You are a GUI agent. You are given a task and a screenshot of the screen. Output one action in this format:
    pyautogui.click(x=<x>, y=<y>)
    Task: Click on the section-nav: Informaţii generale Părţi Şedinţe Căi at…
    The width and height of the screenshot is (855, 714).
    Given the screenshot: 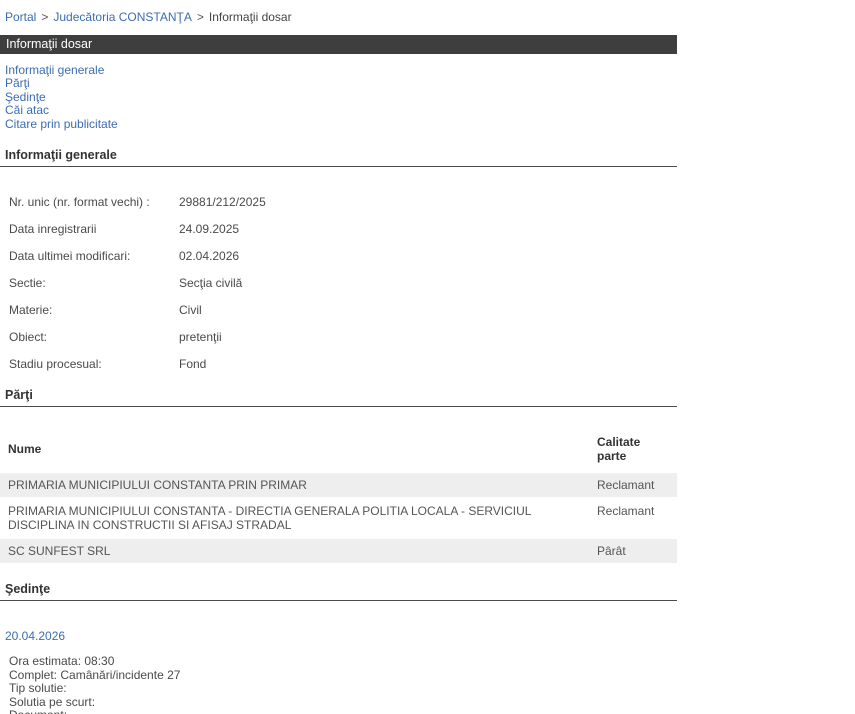 What is the action you would take?
    pyautogui.click(x=338, y=92)
    